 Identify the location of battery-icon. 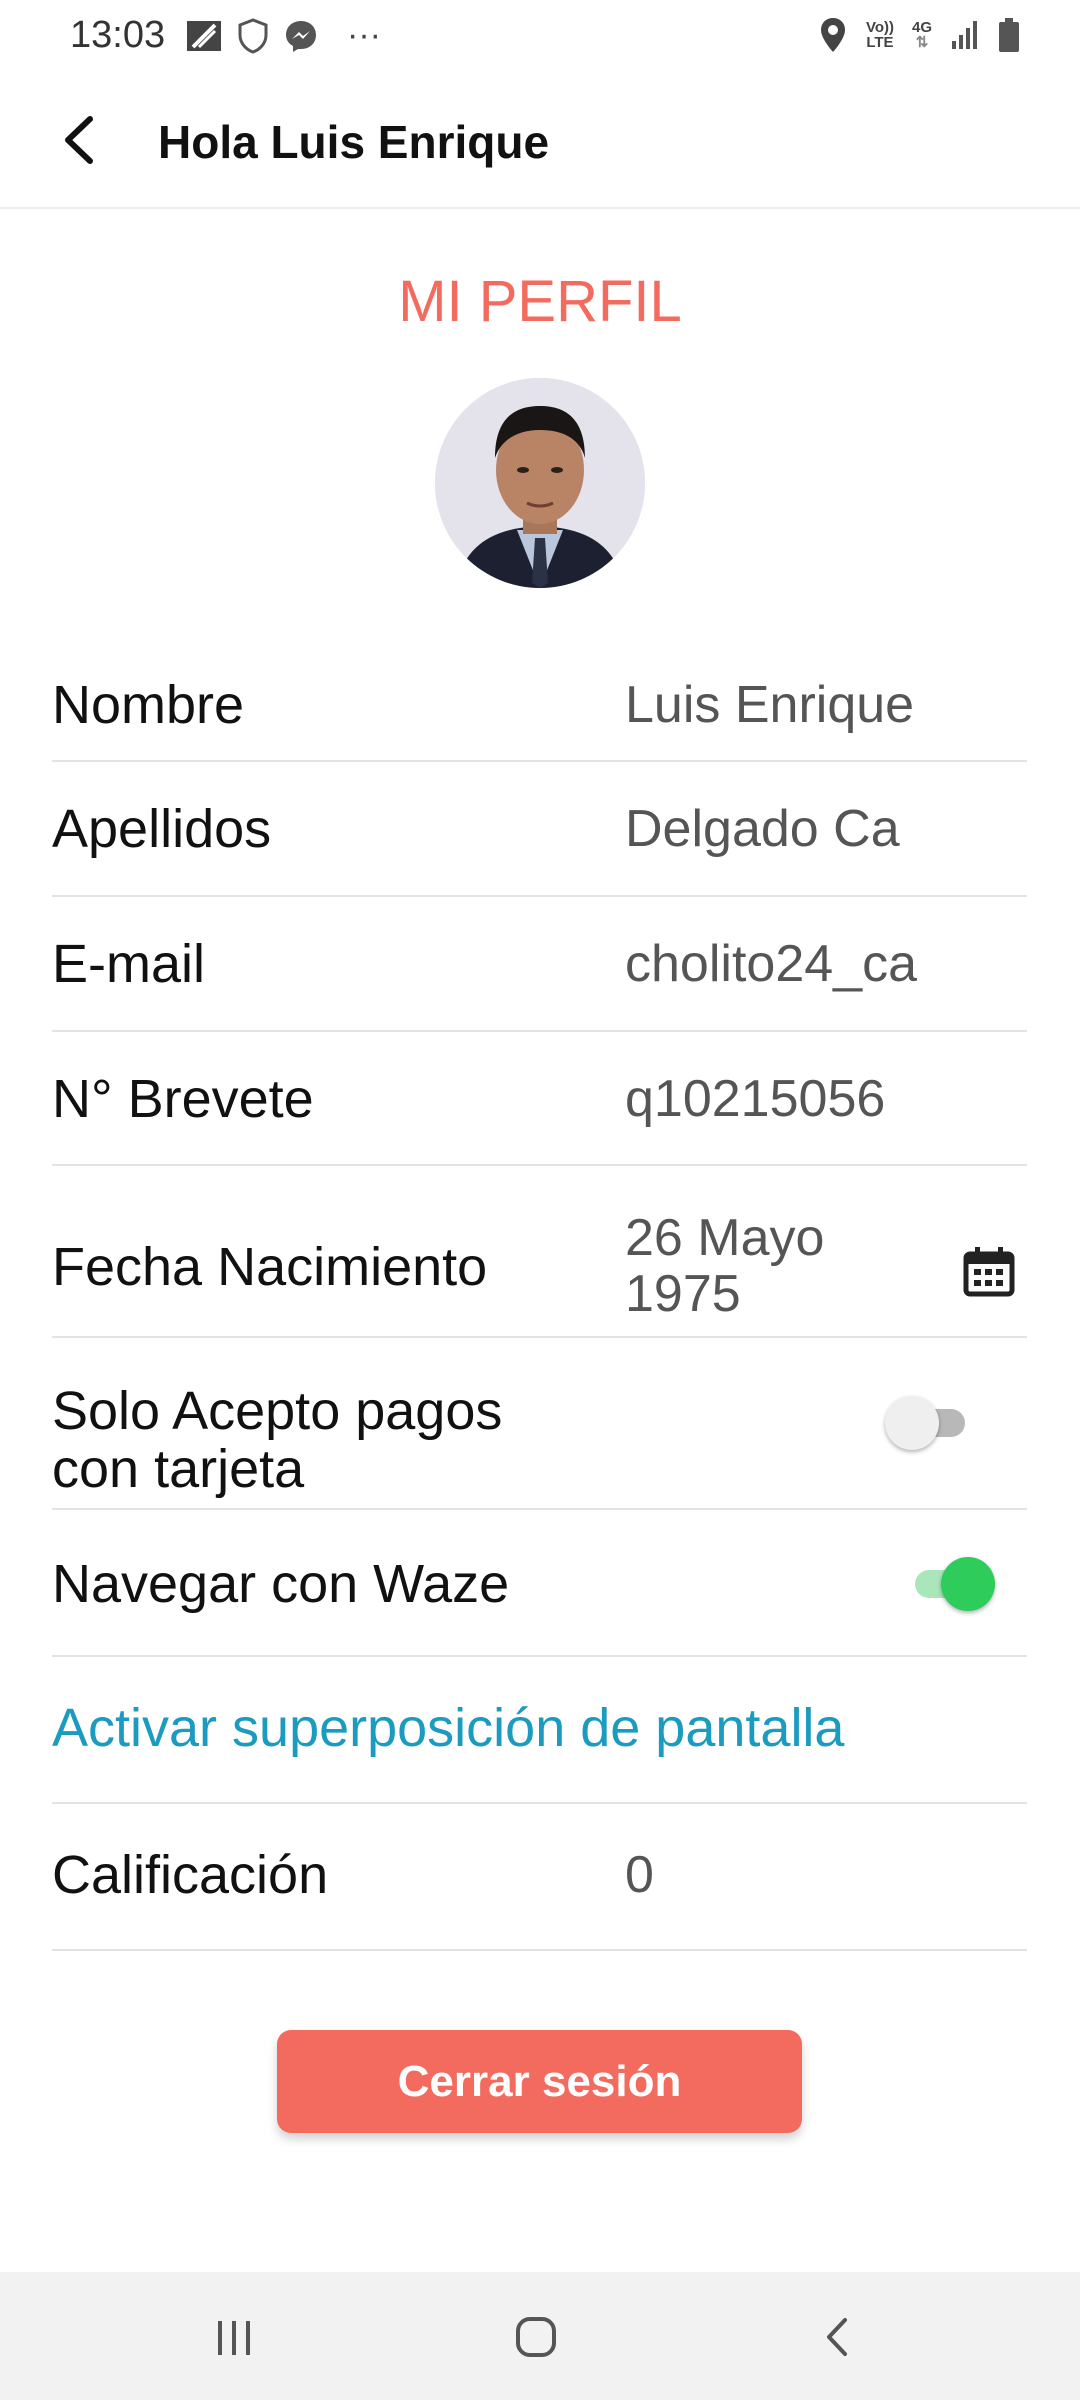
(1009, 35).